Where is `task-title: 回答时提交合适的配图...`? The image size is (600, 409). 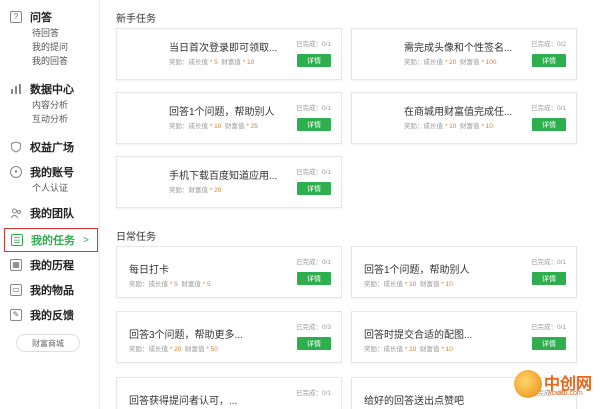 task-title: 回答时提交合适的配图... is located at coordinates (418, 335).